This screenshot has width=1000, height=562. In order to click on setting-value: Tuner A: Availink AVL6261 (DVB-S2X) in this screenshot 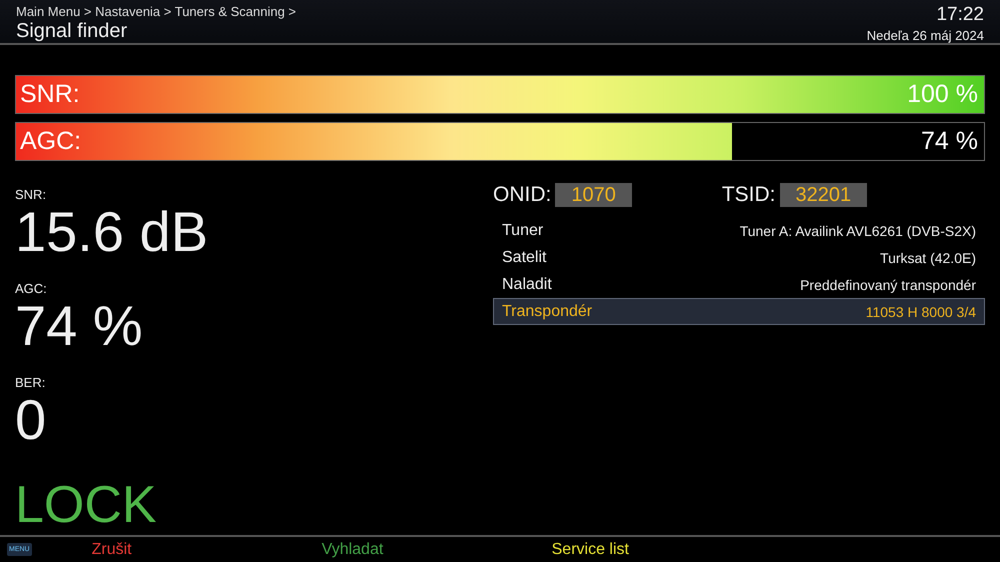, I will do `click(858, 230)`.